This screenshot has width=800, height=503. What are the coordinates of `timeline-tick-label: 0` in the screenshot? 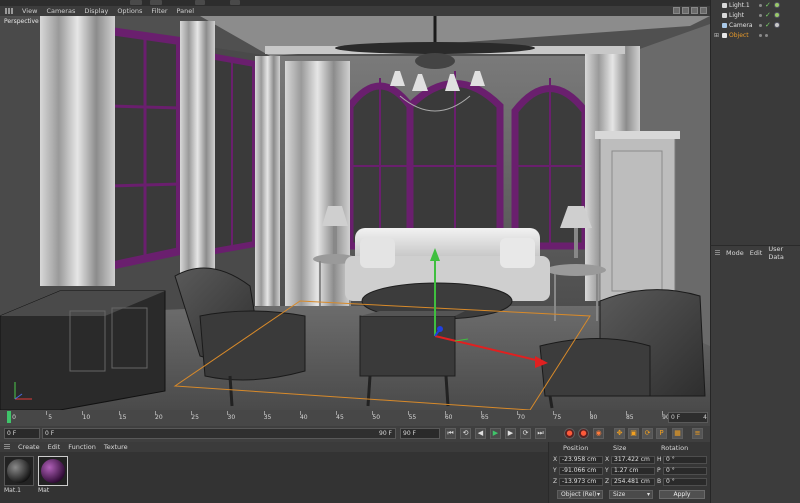 It's located at (14, 417).